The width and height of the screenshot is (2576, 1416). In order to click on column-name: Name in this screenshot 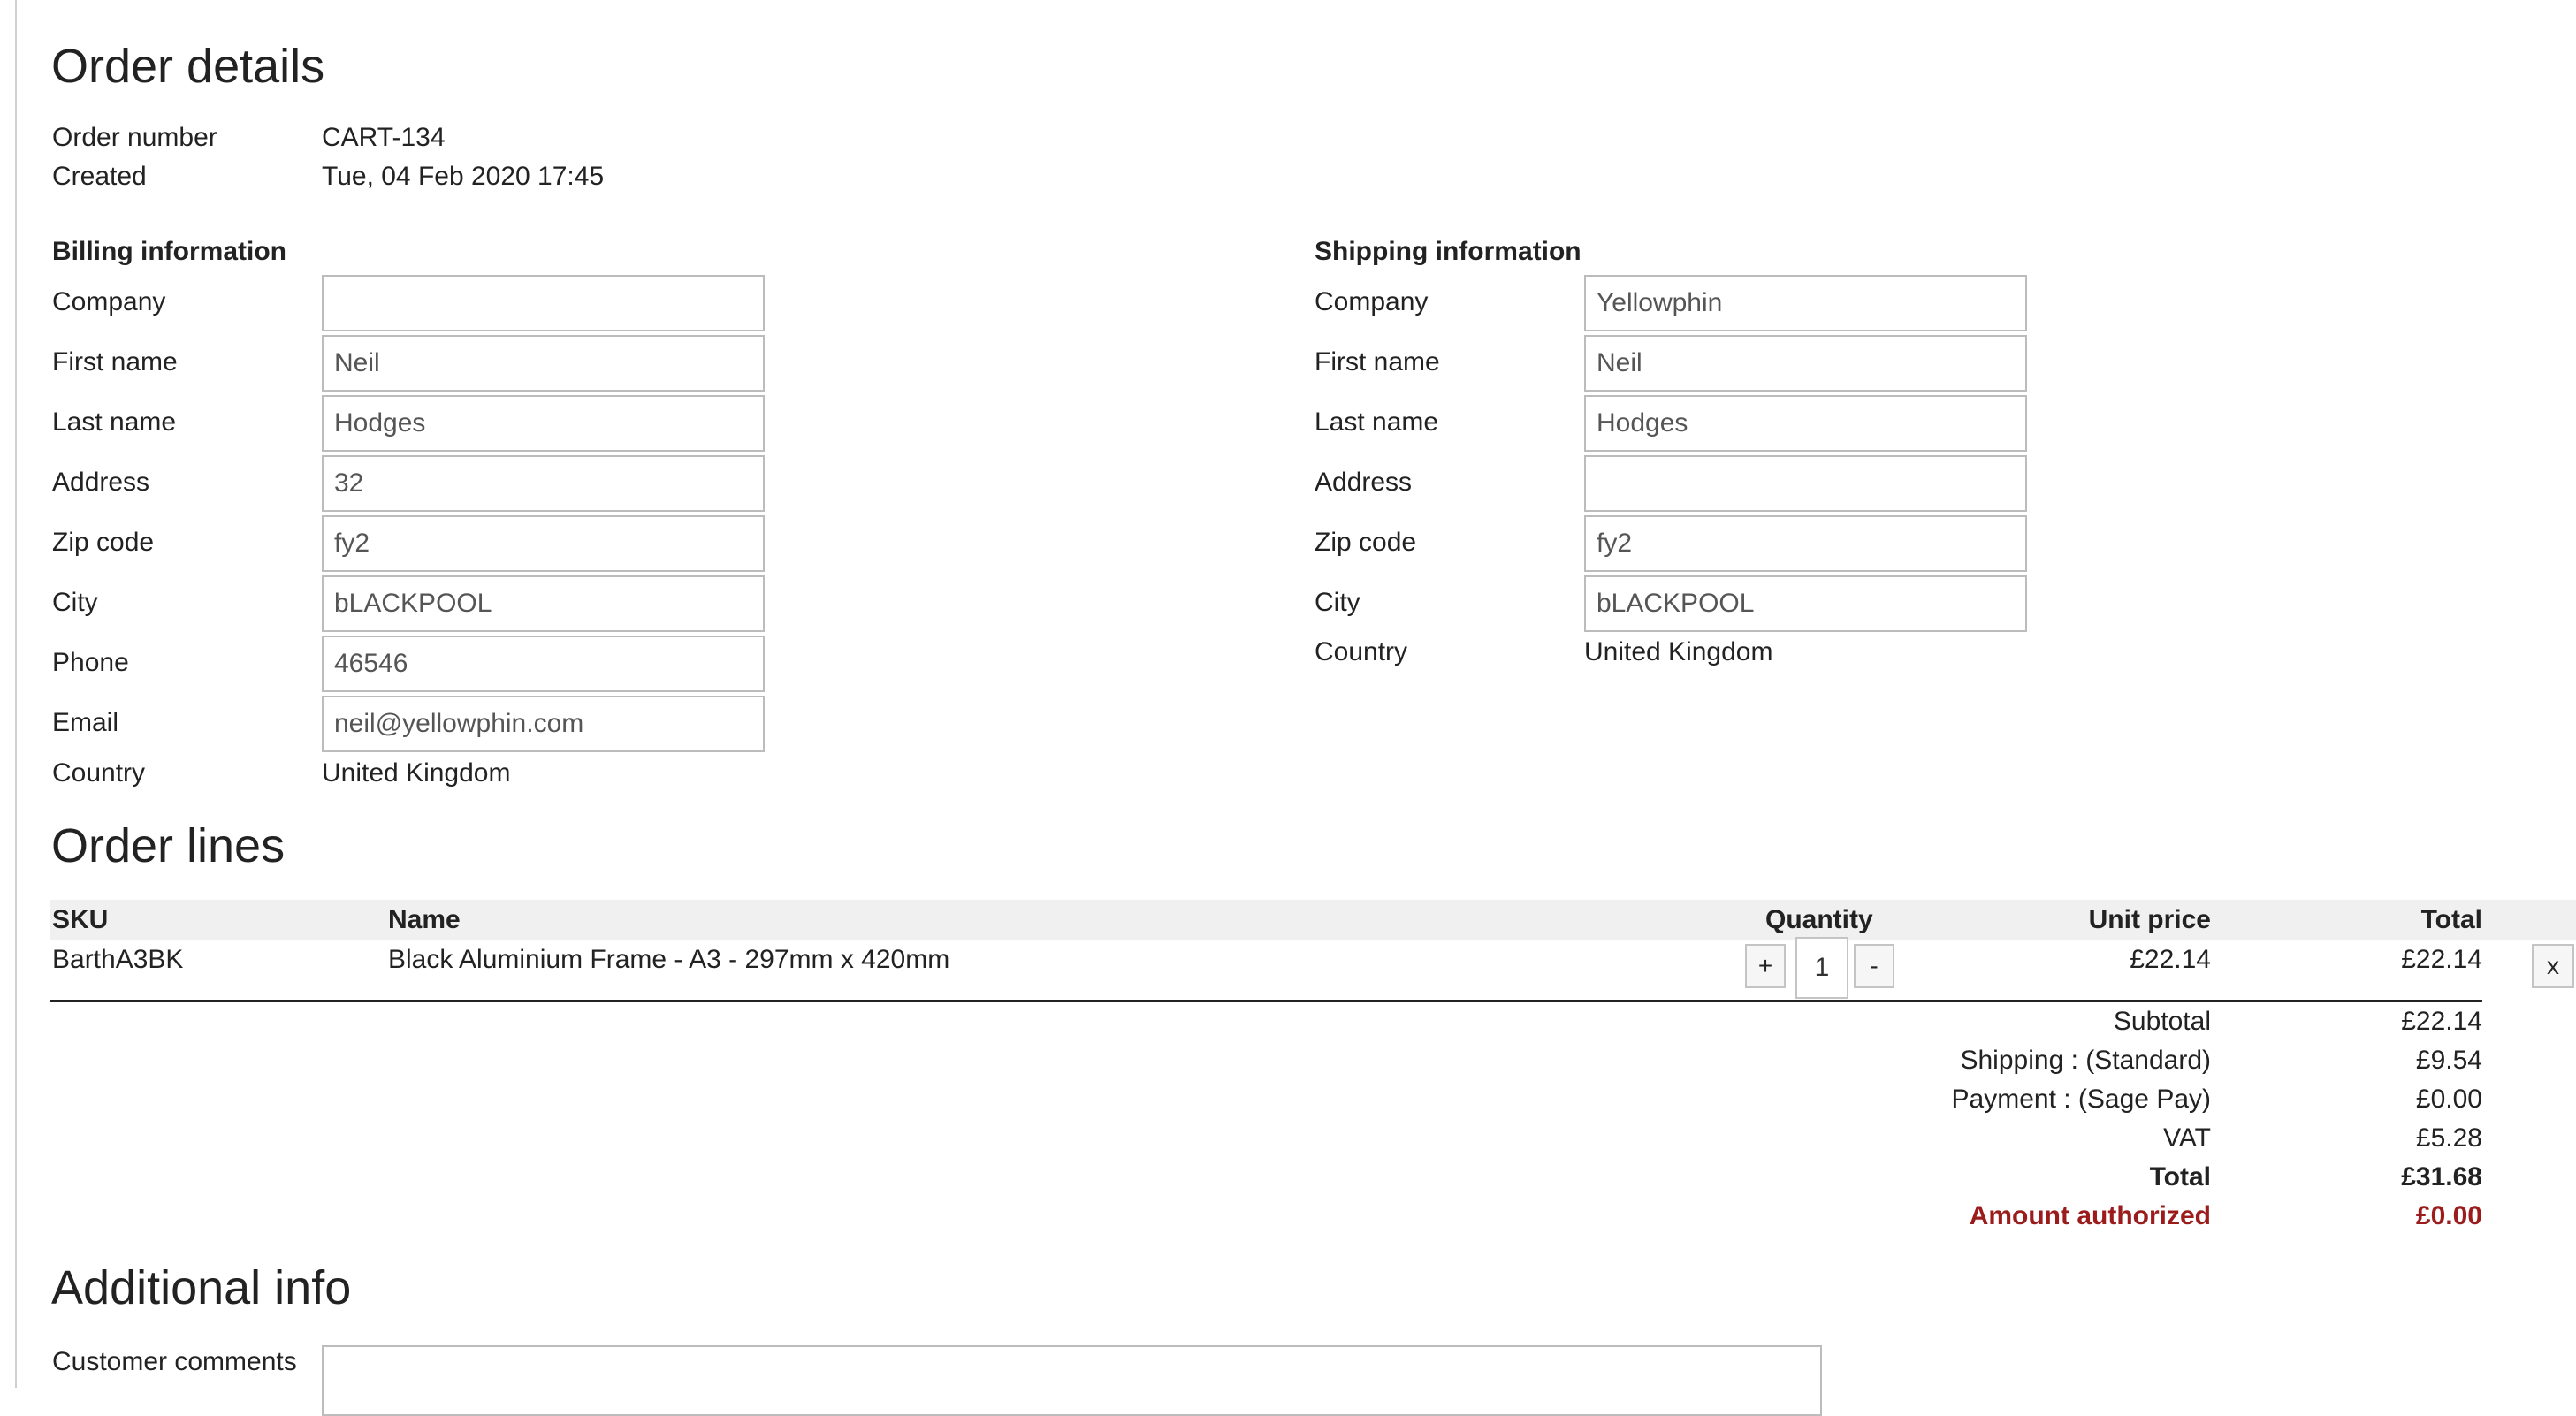, I will do `click(424, 920)`.